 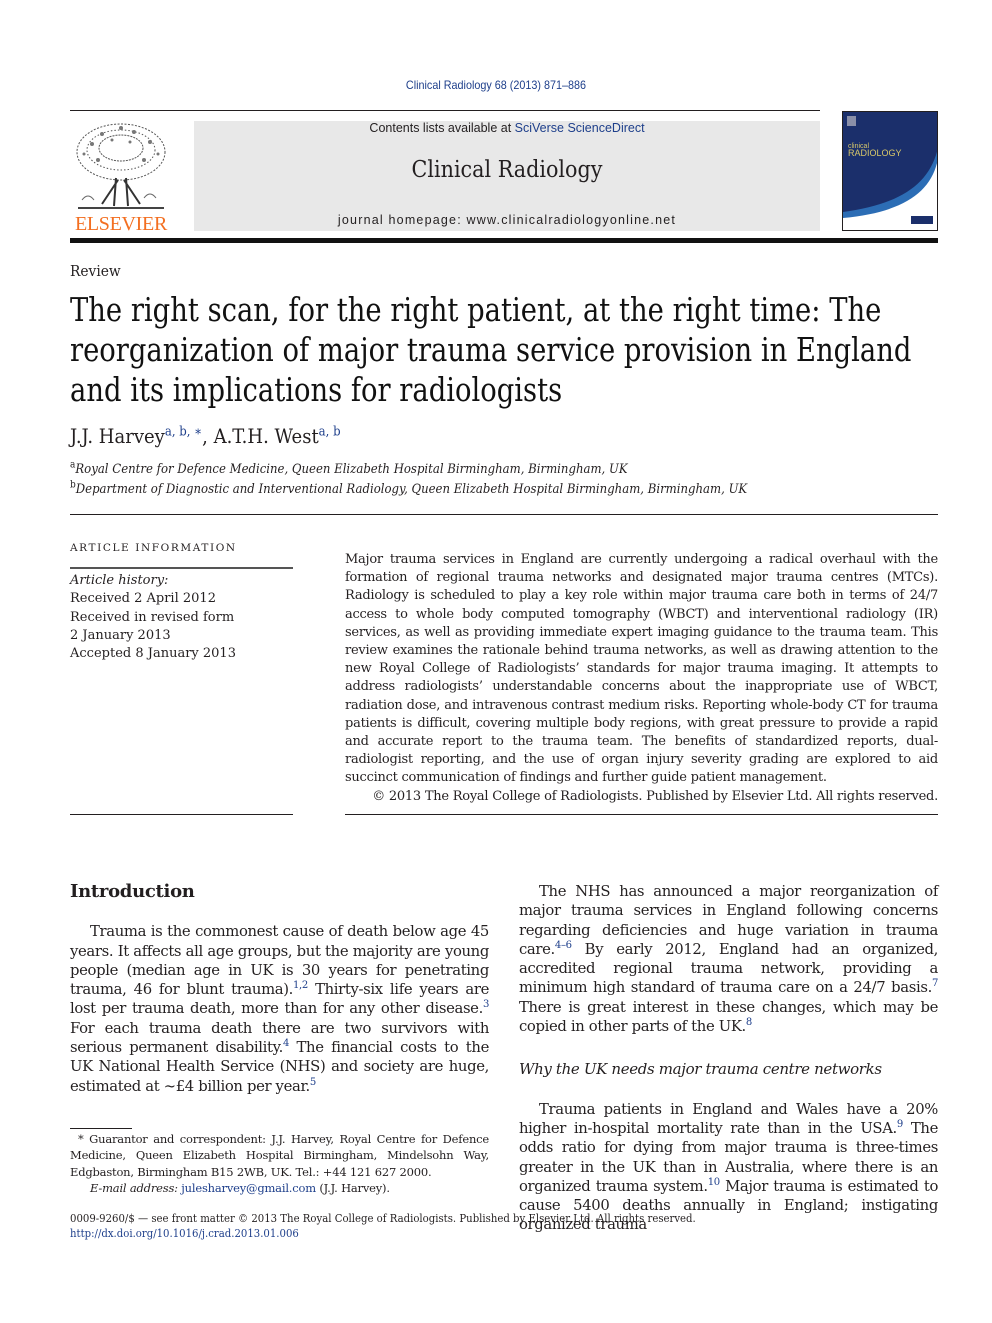 What do you see at coordinates (95, 271) in the screenshot?
I see `article-type-label: Review` at bounding box center [95, 271].